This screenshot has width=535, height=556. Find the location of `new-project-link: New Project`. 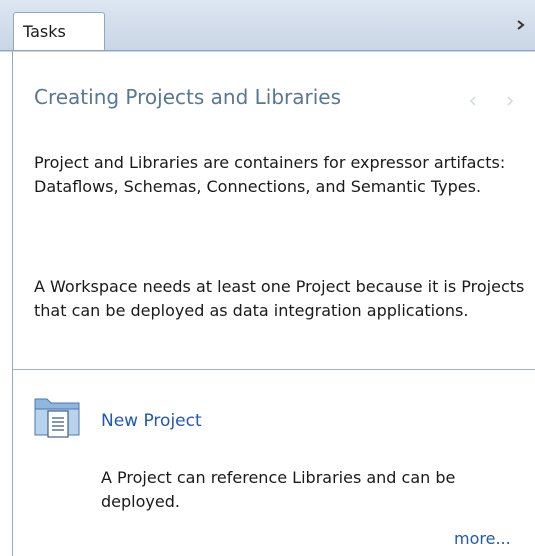

new-project-link: New Project is located at coordinates (151, 421).